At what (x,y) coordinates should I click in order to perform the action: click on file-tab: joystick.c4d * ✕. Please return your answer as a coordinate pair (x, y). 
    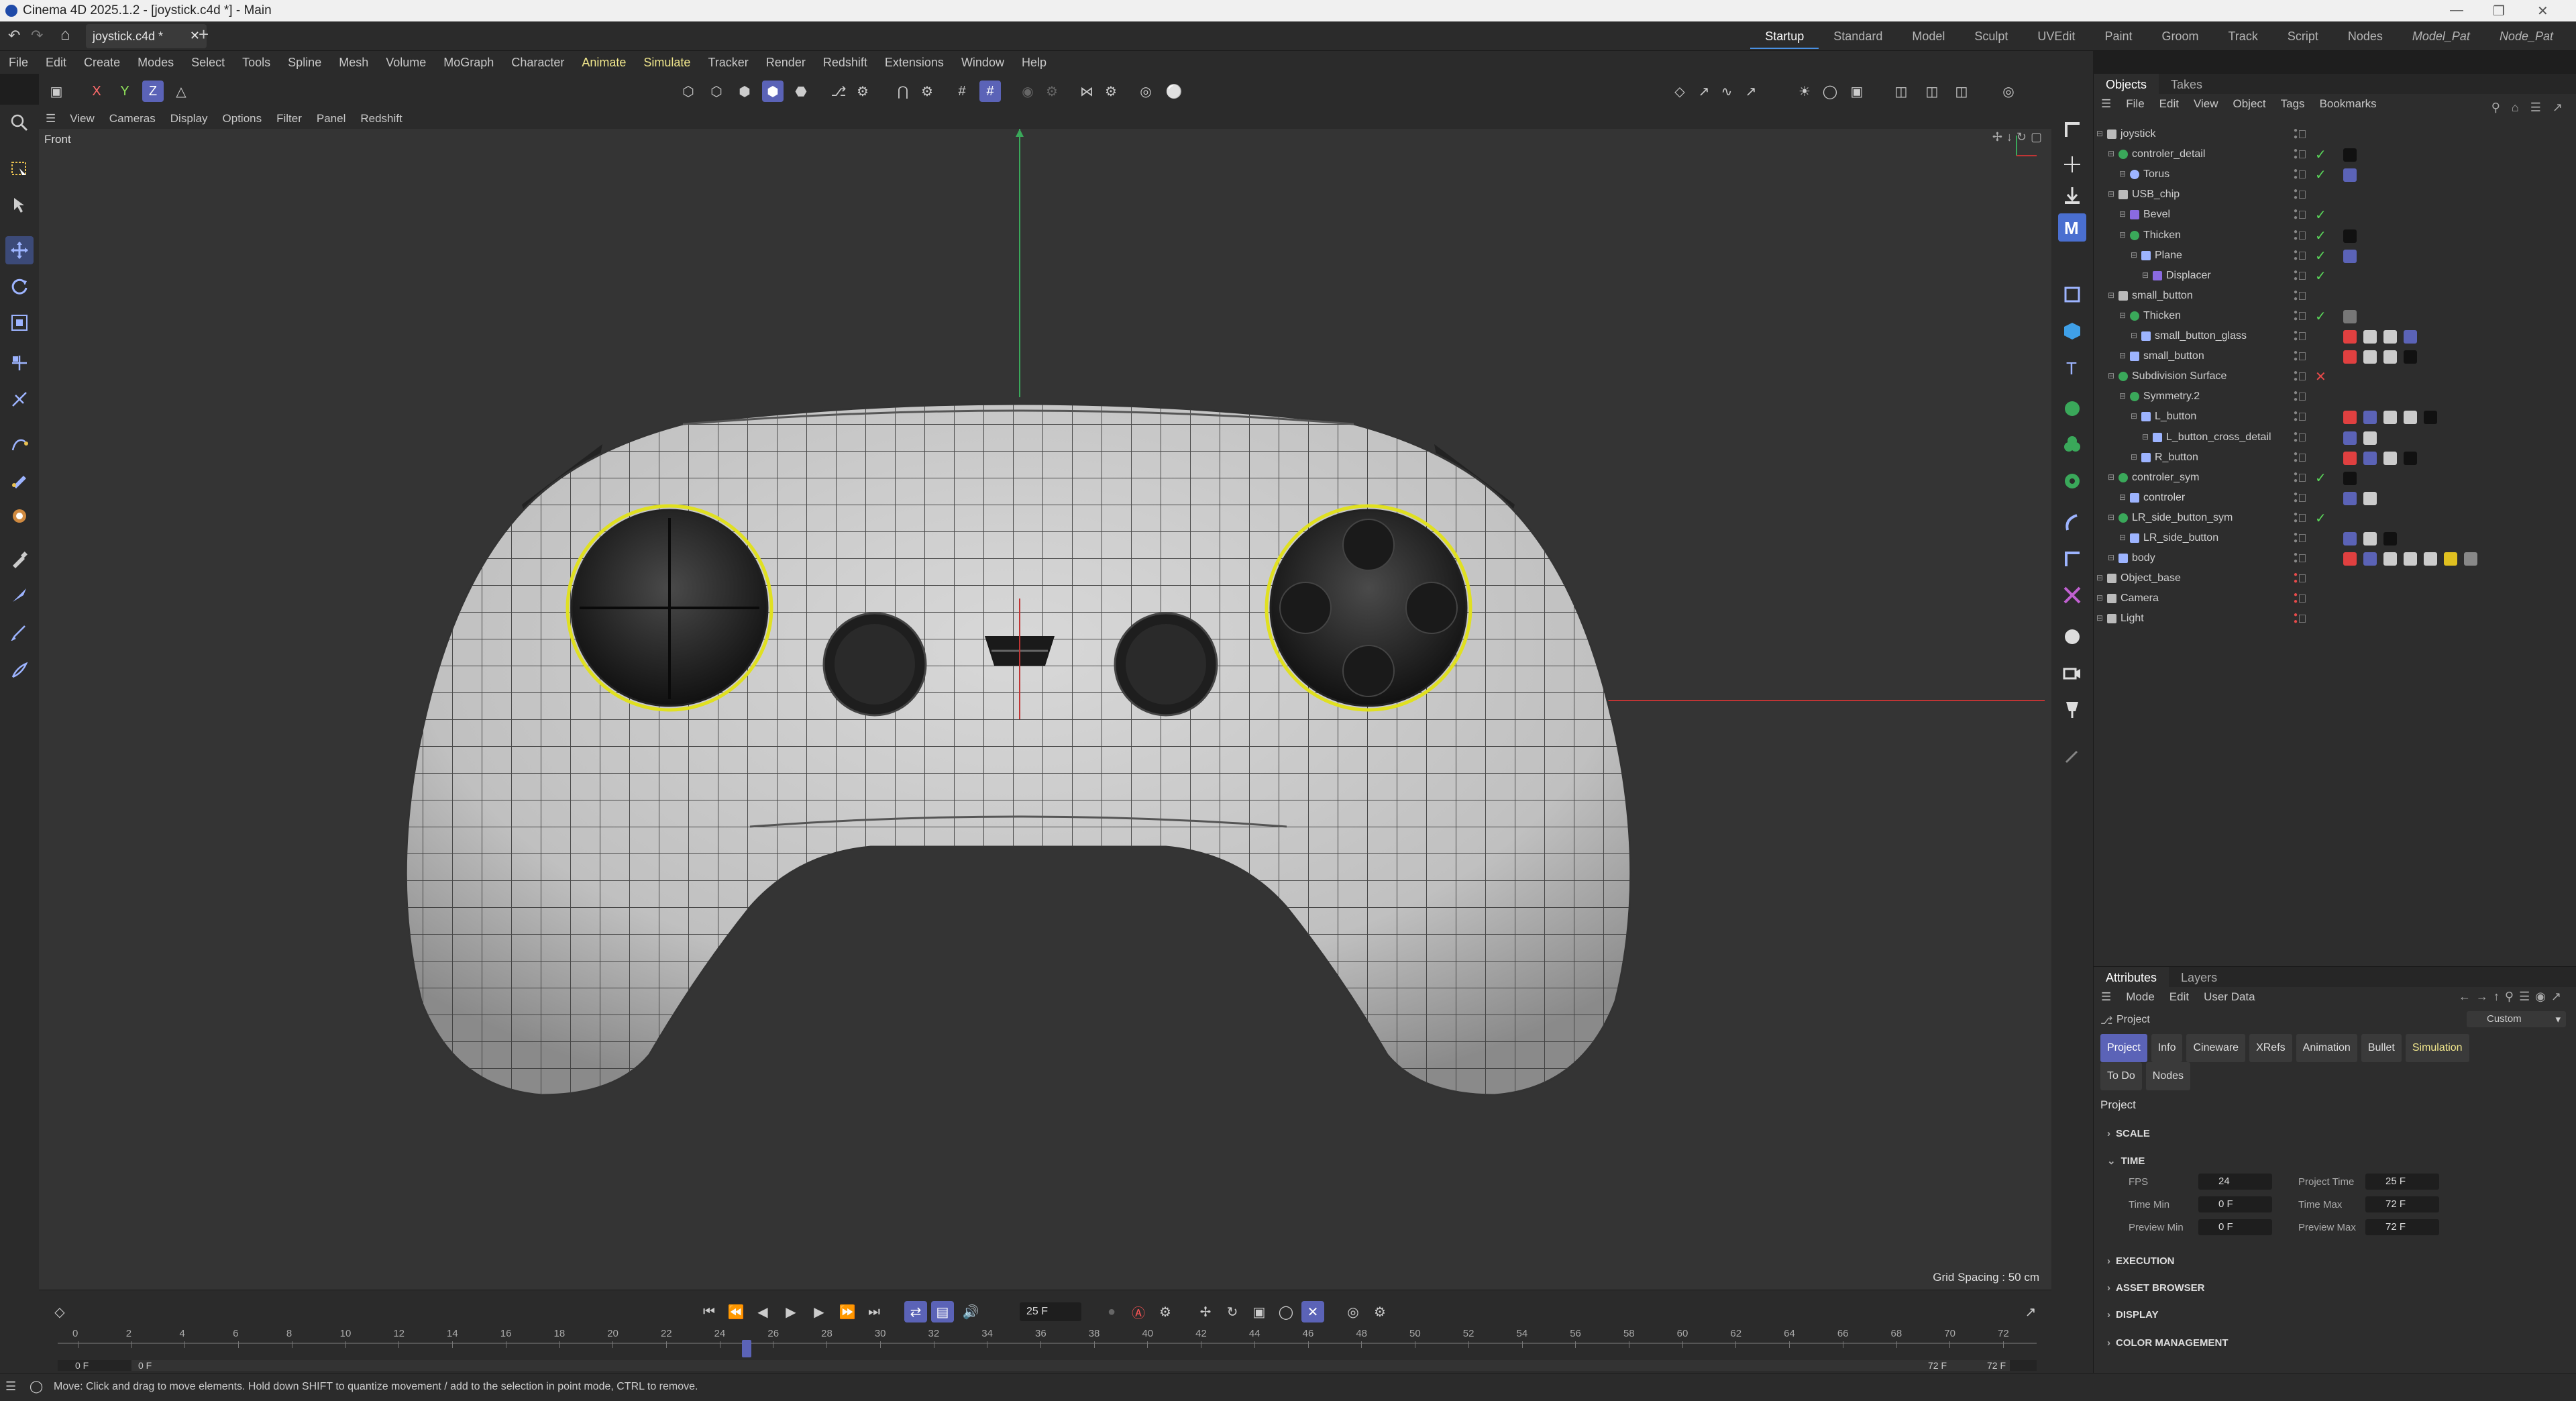
    Looking at the image, I should click on (146, 36).